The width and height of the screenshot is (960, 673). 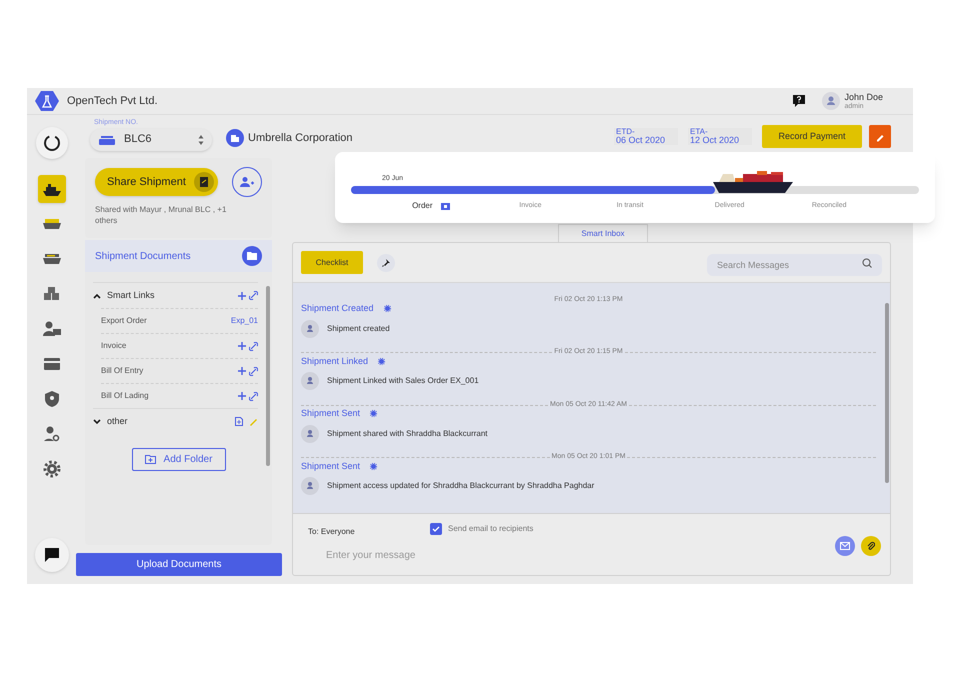 I want to click on message-title: Shipment Linked, so click(x=334, y=361).